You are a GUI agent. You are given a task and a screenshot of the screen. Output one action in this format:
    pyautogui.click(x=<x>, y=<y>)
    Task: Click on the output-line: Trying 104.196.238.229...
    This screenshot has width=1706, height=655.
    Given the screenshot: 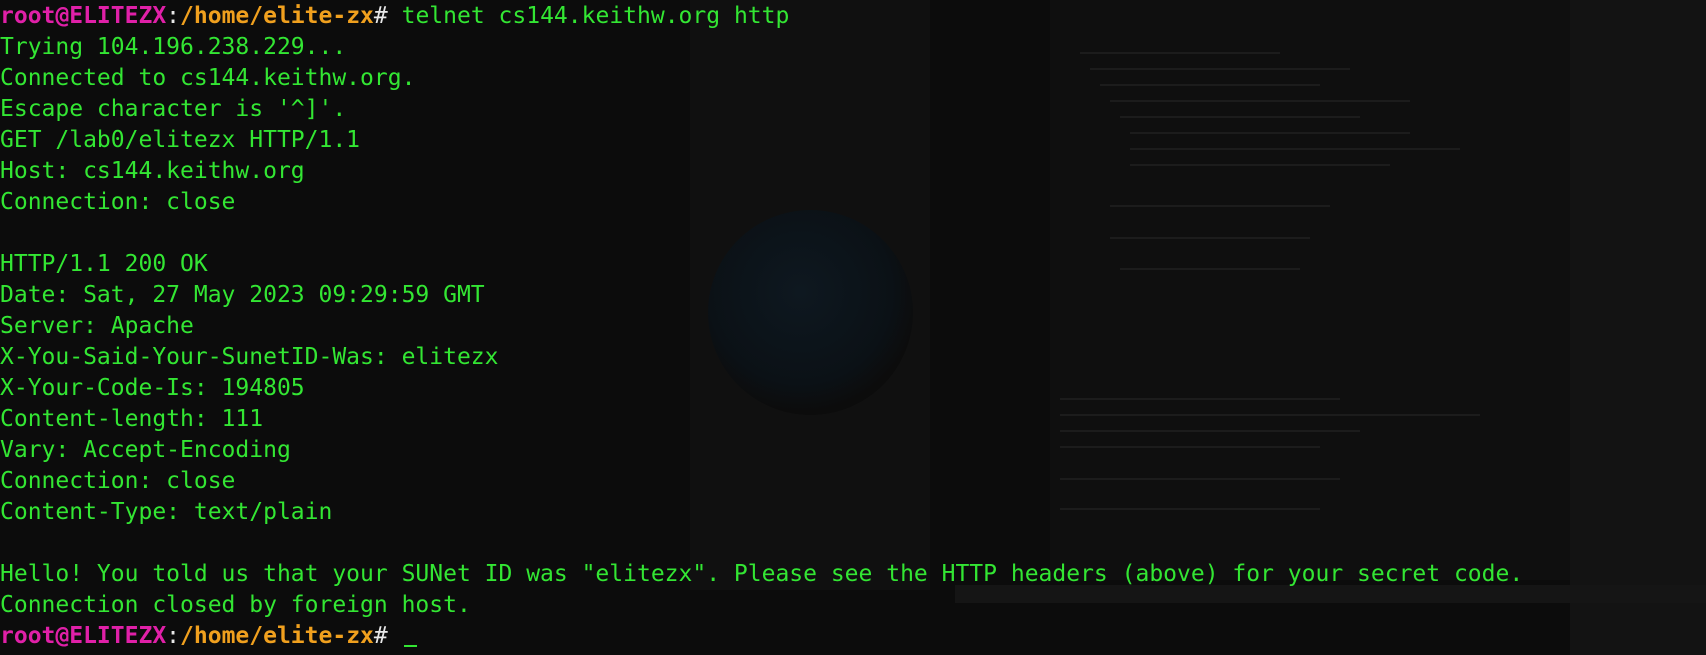 What is the action you would take?
    pyautogui.click(x=173, y=47)
    